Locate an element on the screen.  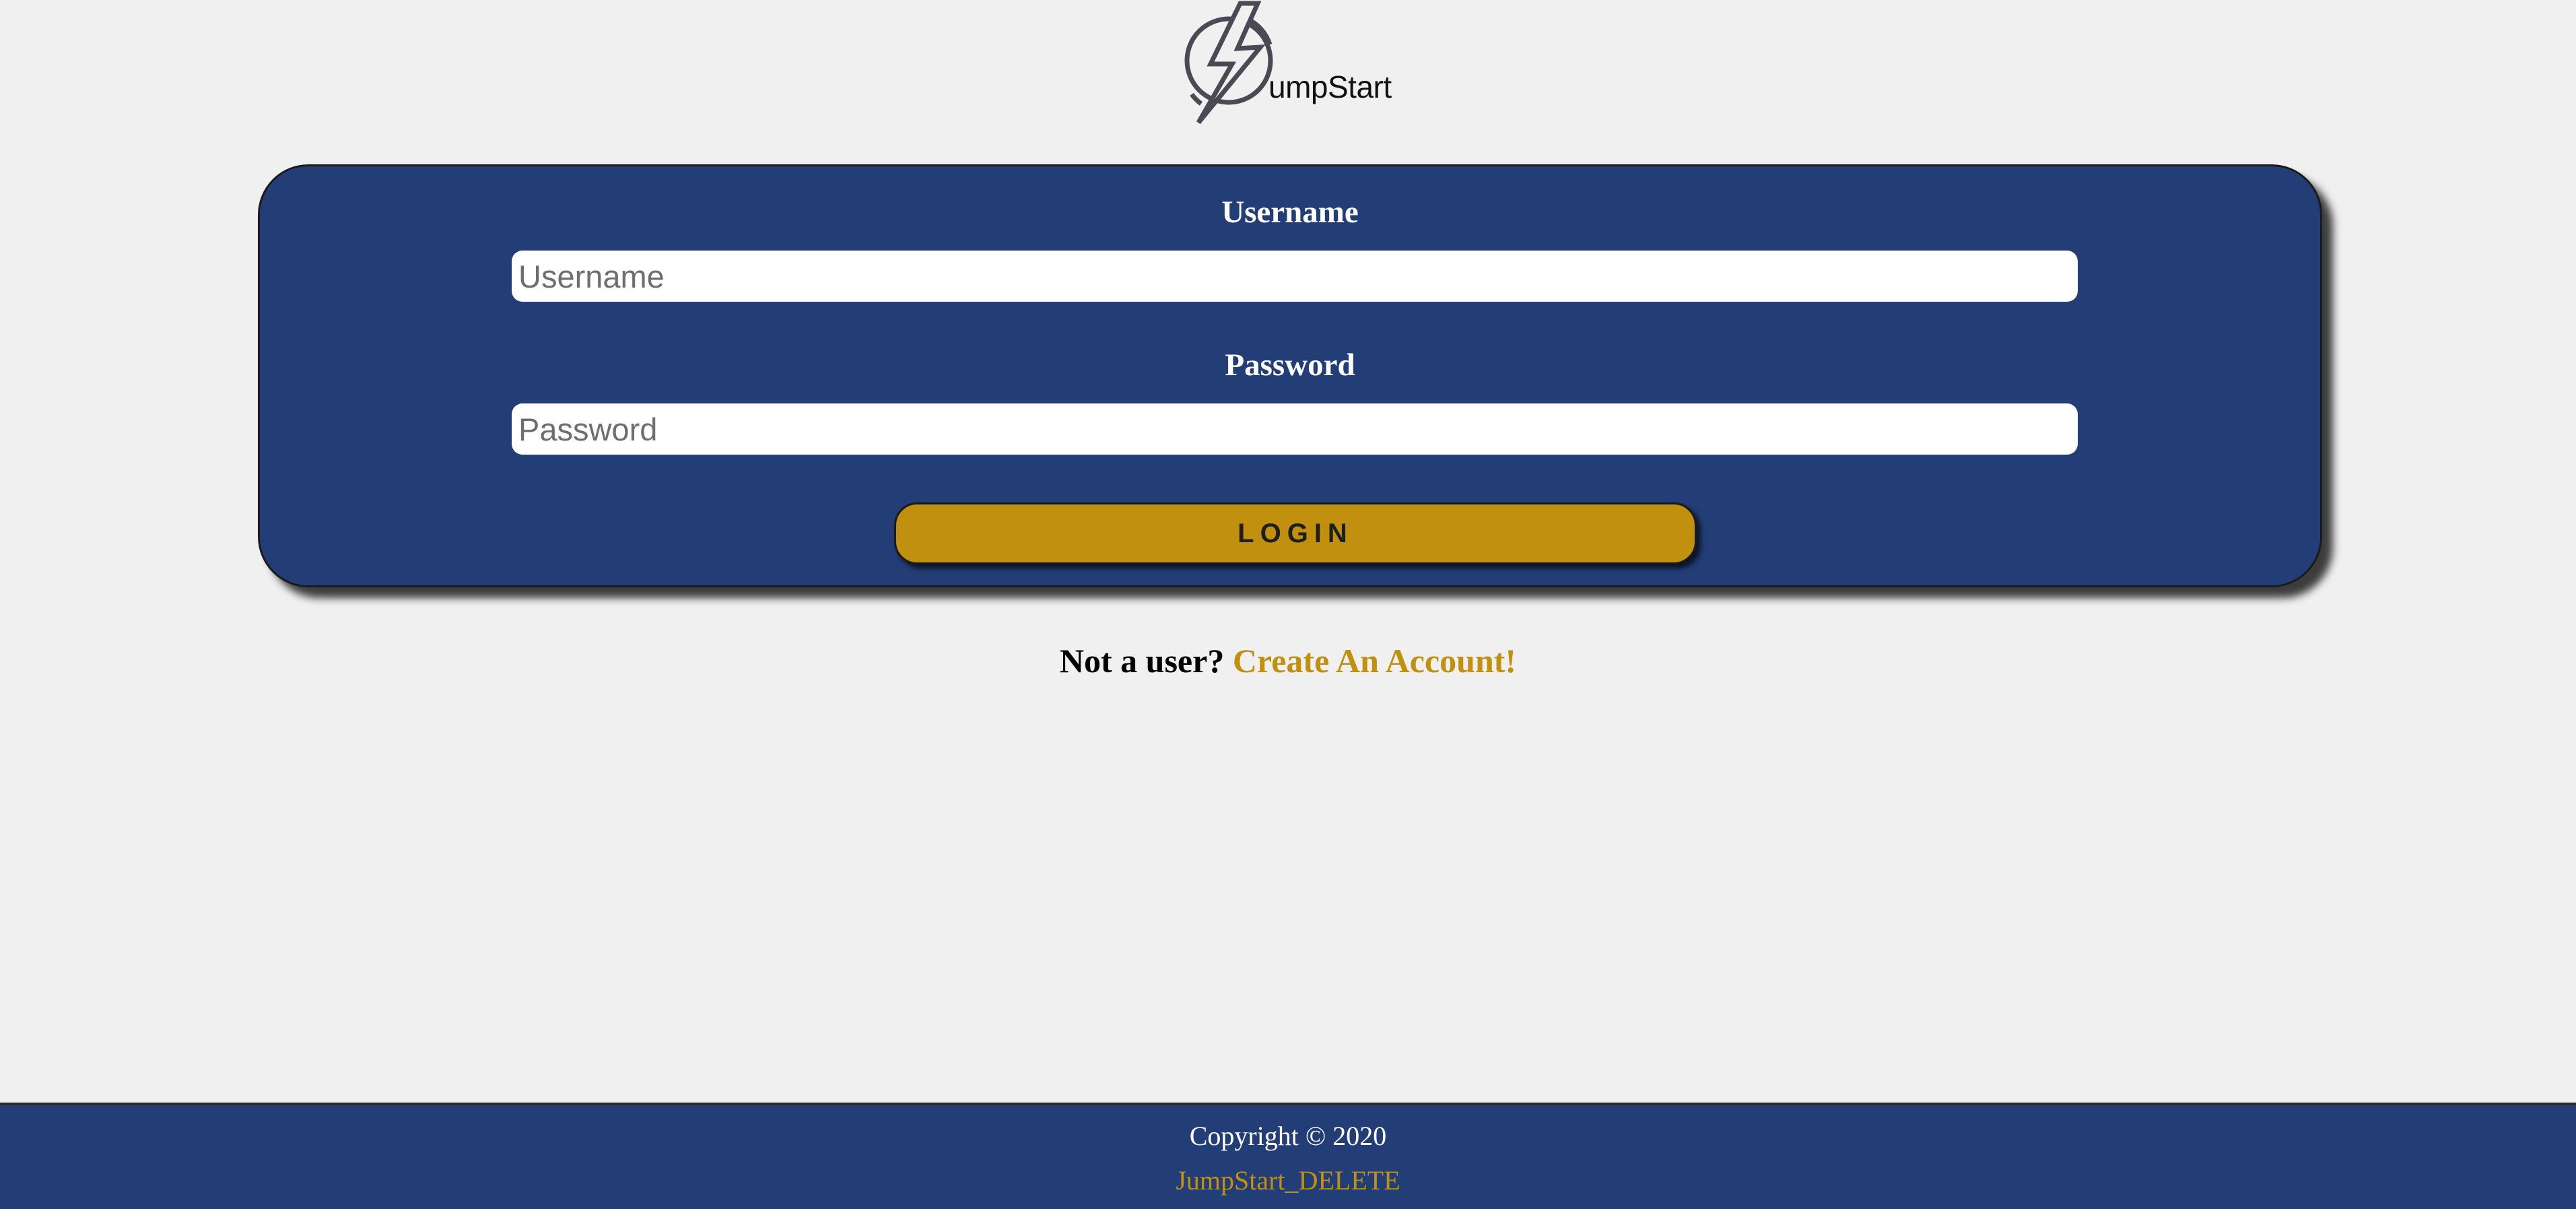
lightning-bolt-icon is located at coordinates (1228, 63).